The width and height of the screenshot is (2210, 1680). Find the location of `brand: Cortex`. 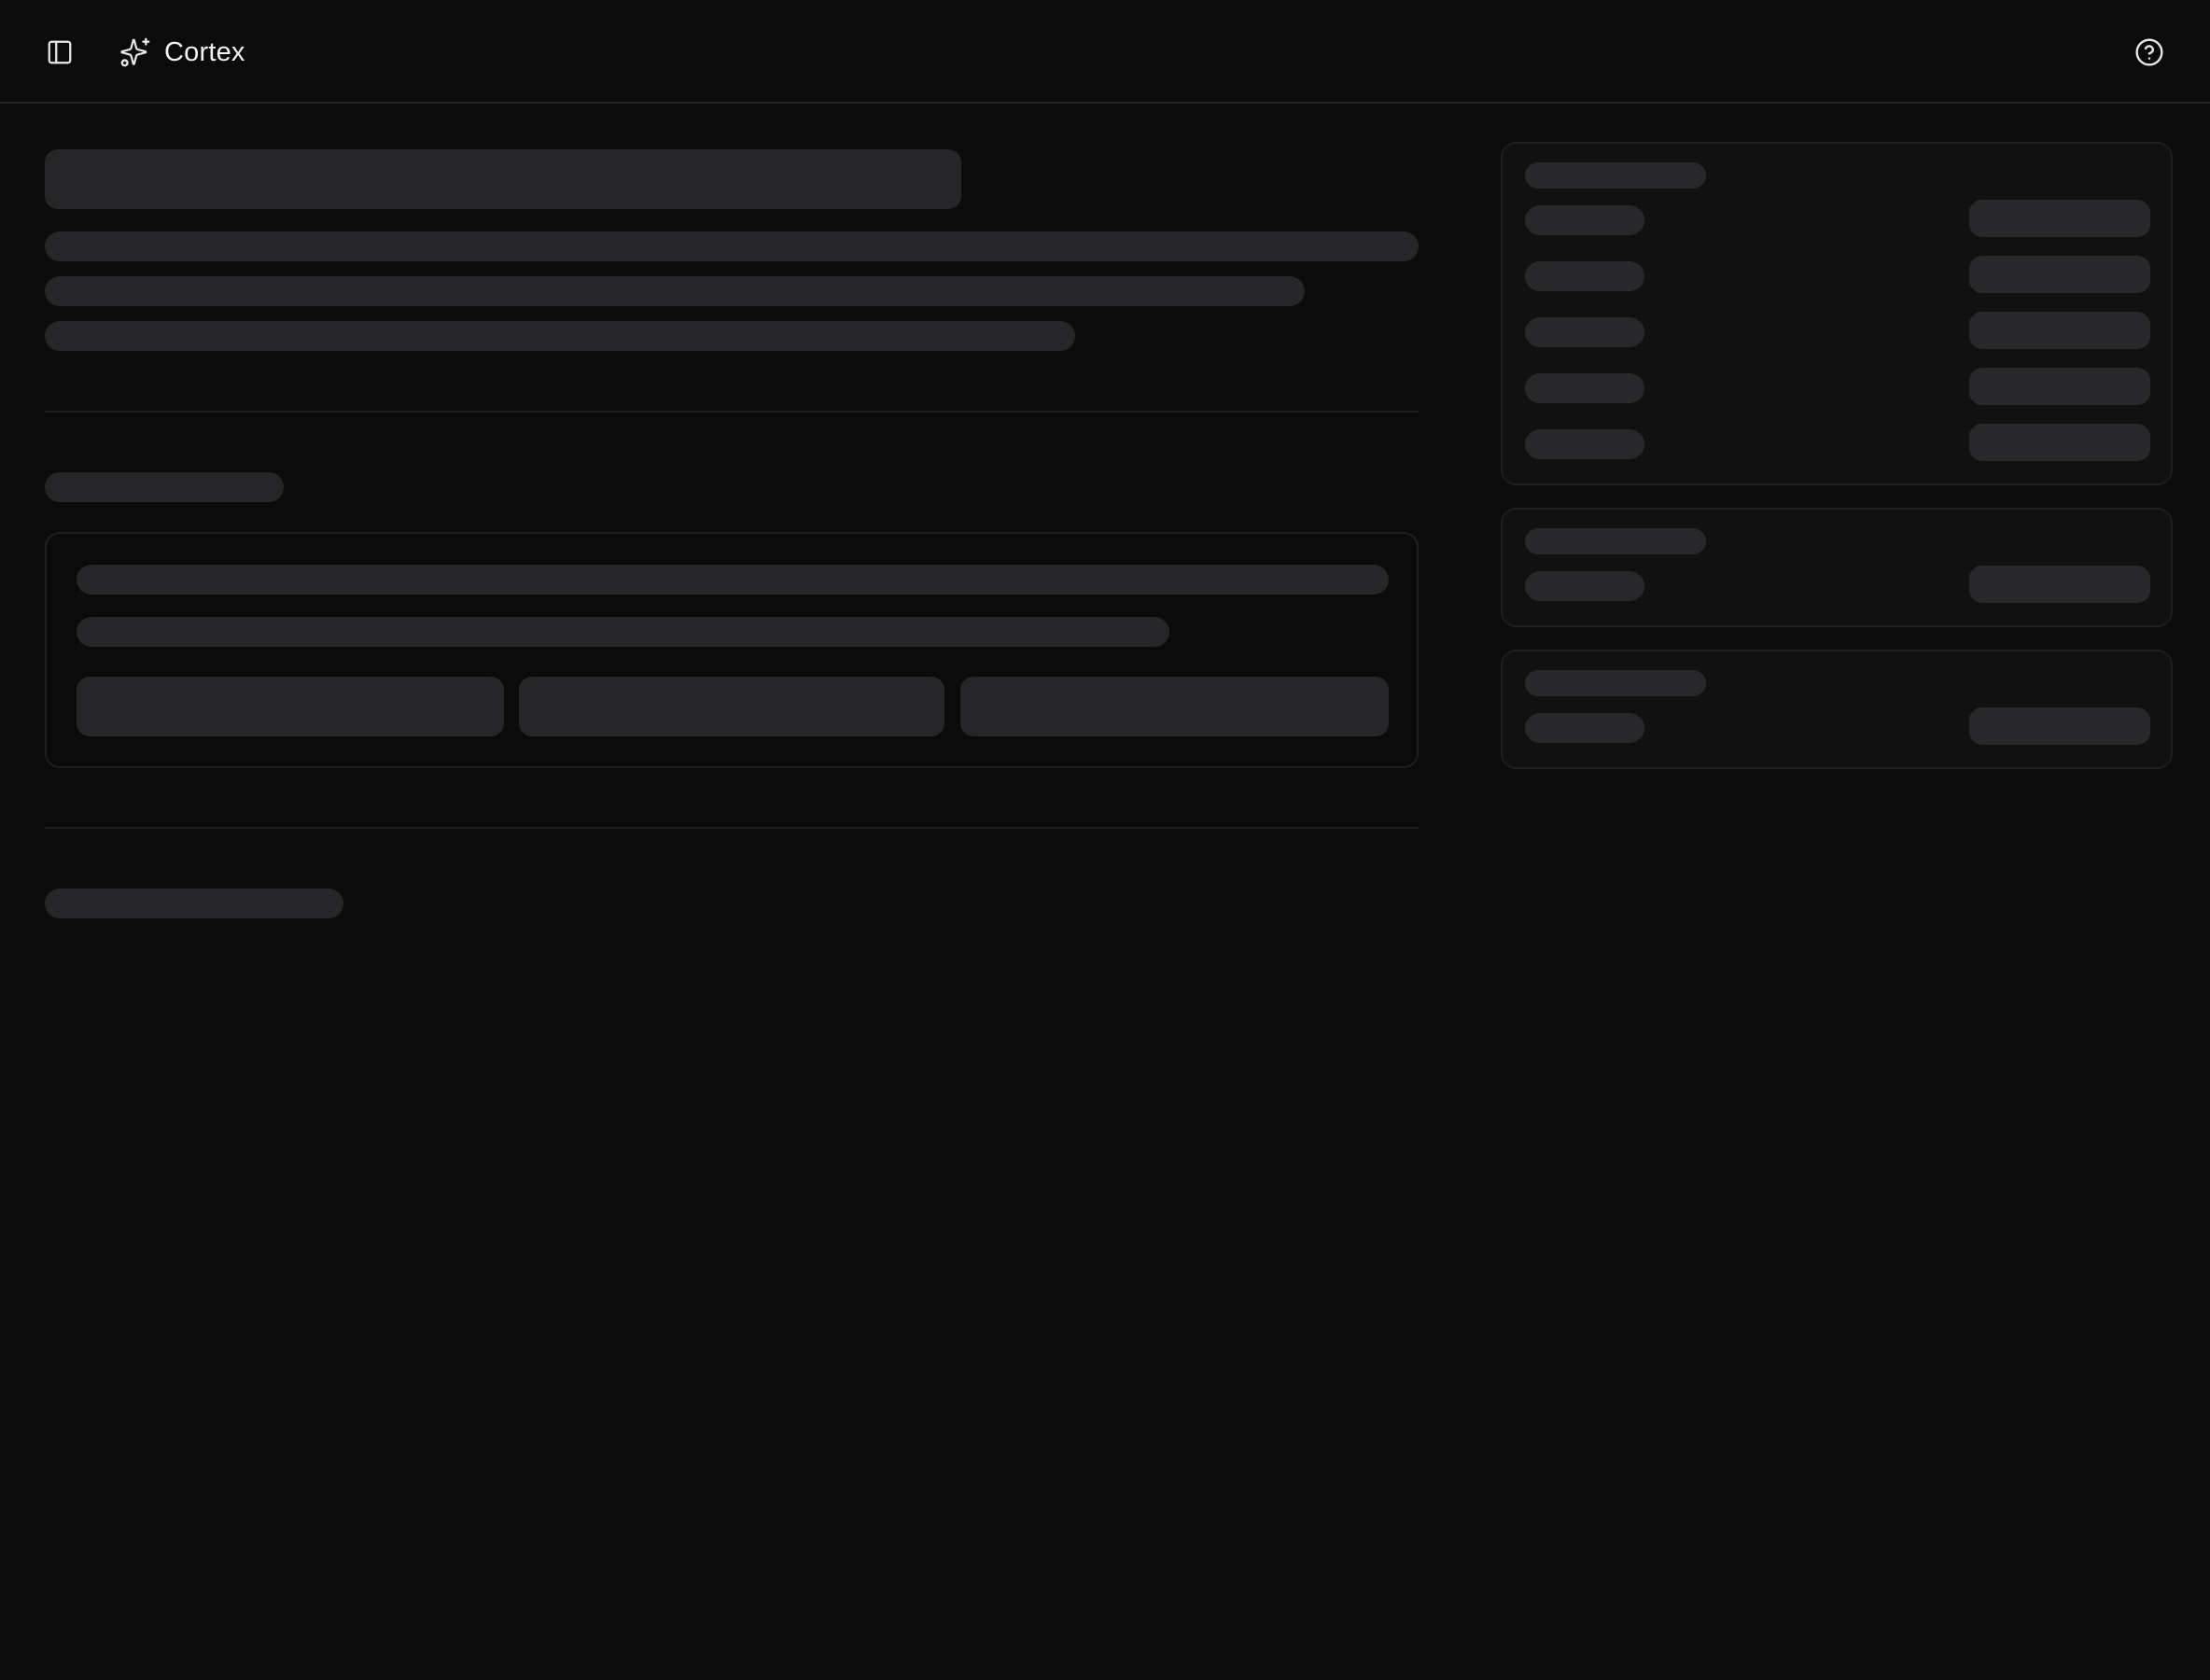

brand: Cortex is located at coordinates (182, 52).